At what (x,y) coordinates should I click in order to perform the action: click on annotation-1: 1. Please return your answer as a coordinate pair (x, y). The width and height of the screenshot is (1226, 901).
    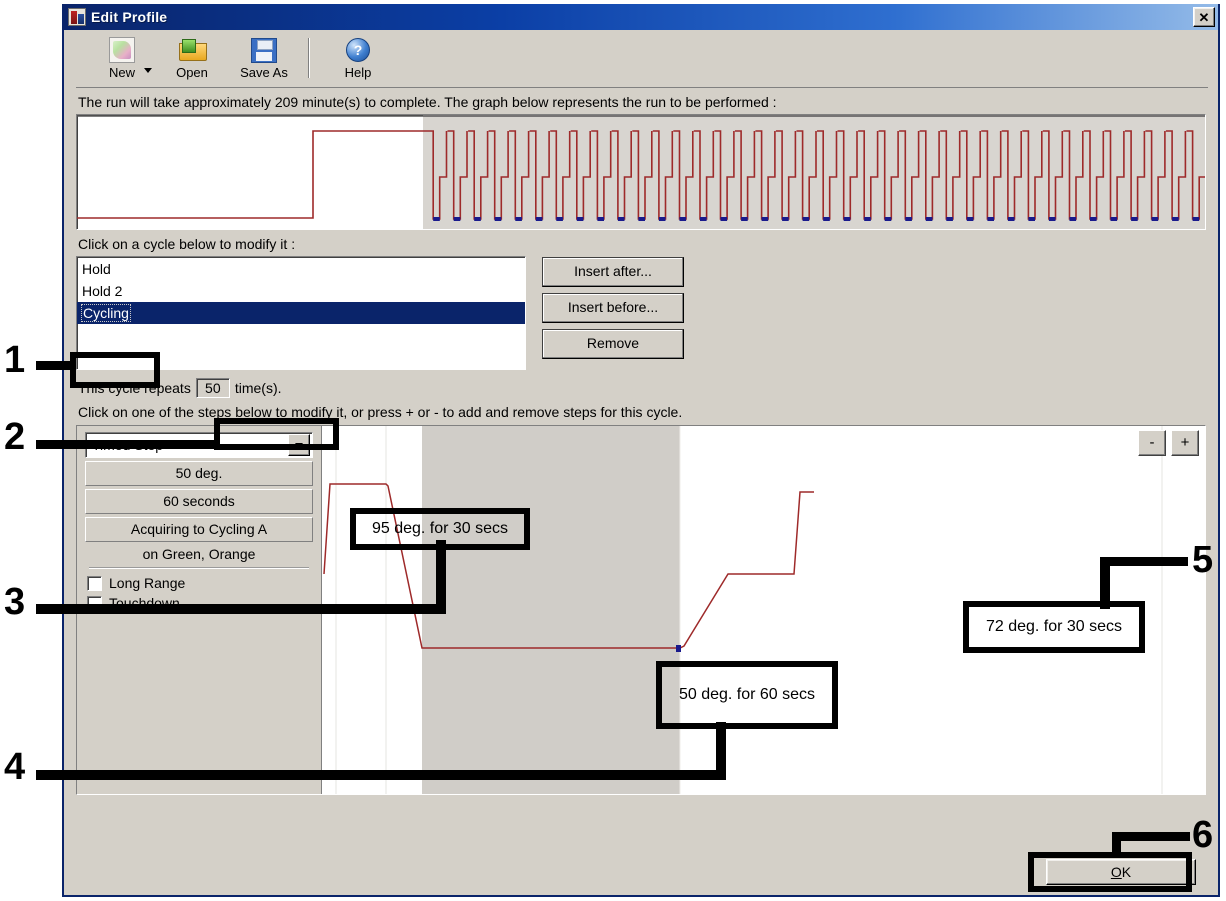
    Looking at the image, I should click on (15, 360).